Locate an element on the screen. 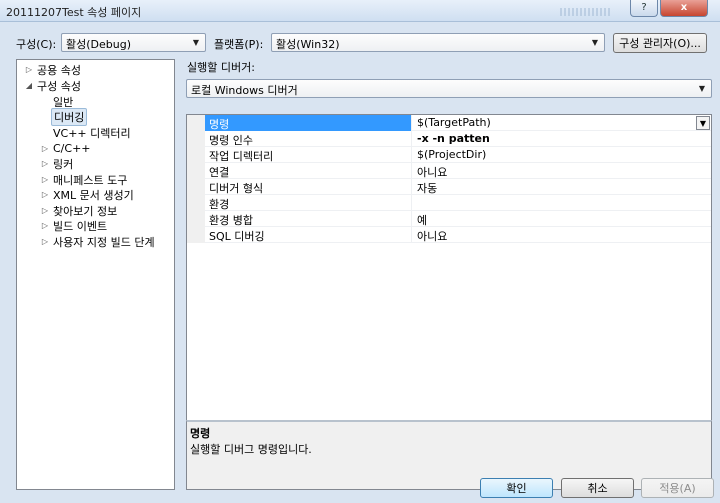 The width and height of the screenshot is (720, 503). property-name: 연결 is located at coordinates (308, 171).